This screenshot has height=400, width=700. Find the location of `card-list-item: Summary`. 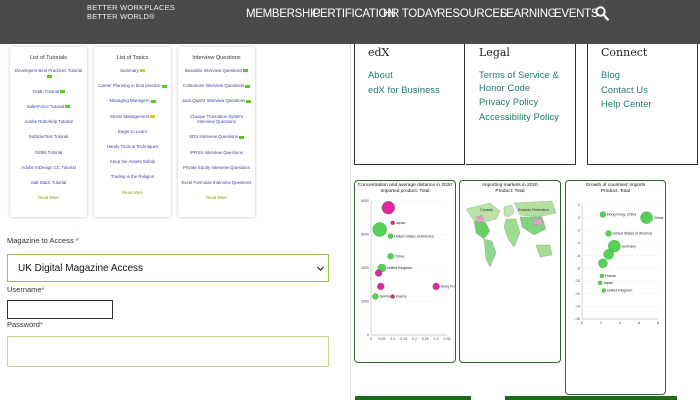

card-list-item: Summary is located at coordinates (132, 71).